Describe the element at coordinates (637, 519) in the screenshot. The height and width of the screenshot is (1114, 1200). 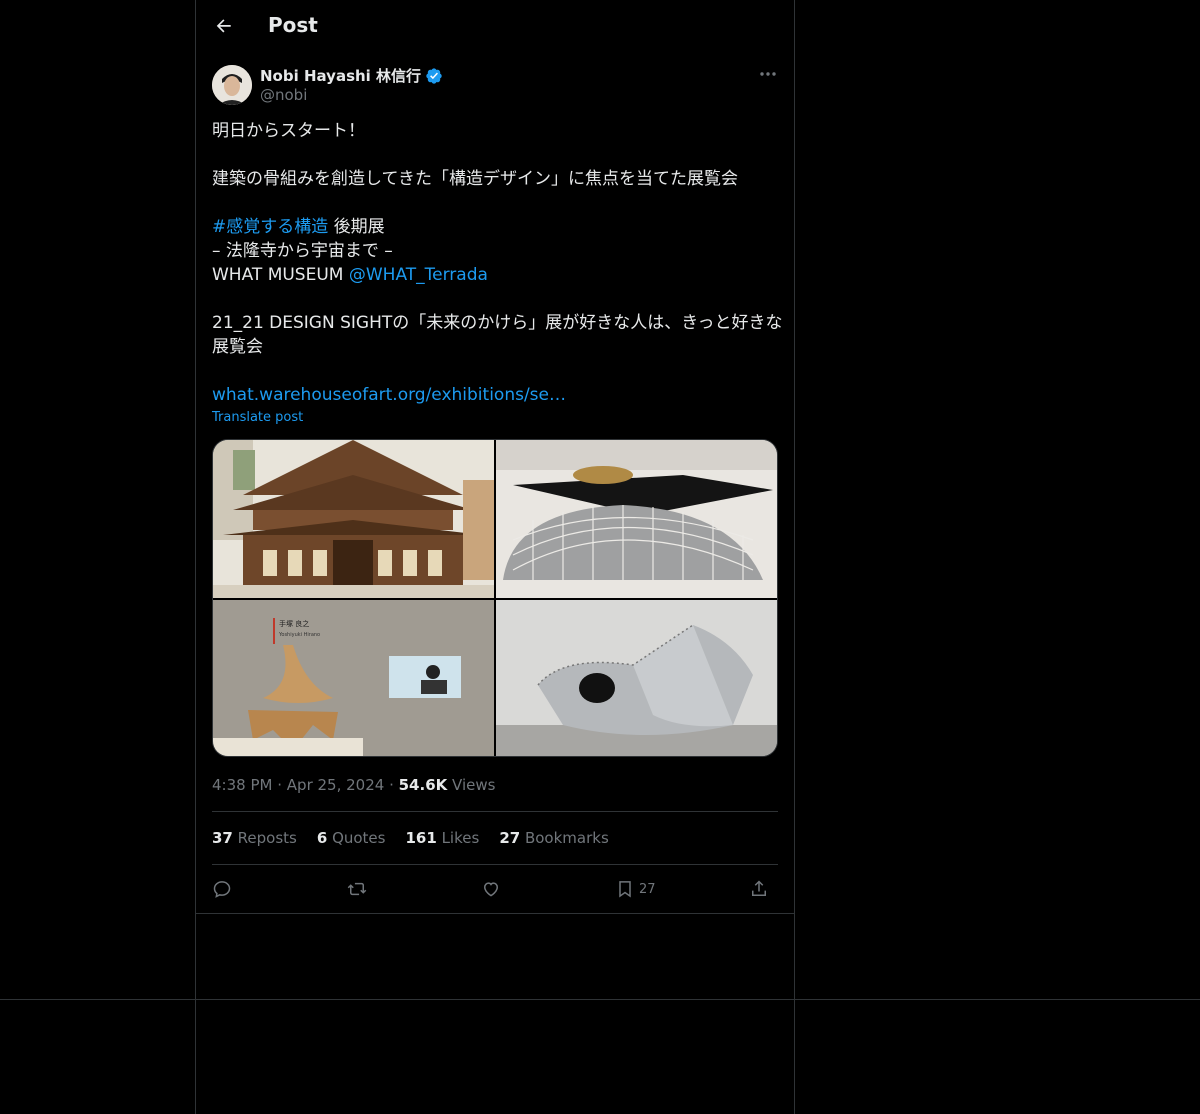
I see `media-image-wire-mesh-dome` at that location.